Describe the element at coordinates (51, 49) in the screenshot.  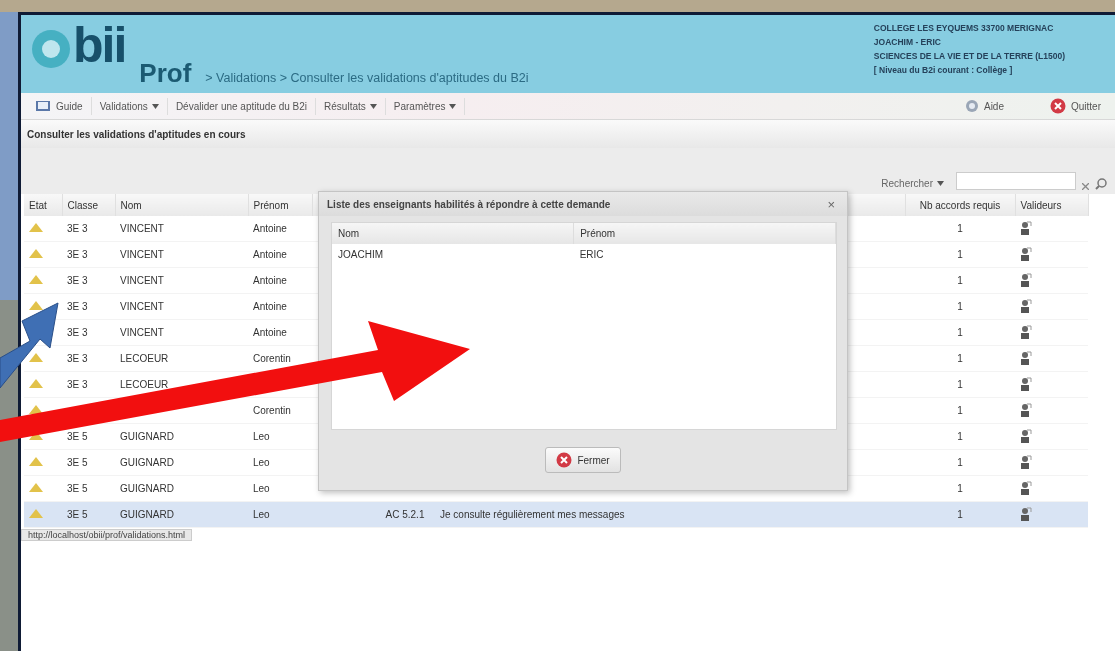
I see `logo-icon` at that location.